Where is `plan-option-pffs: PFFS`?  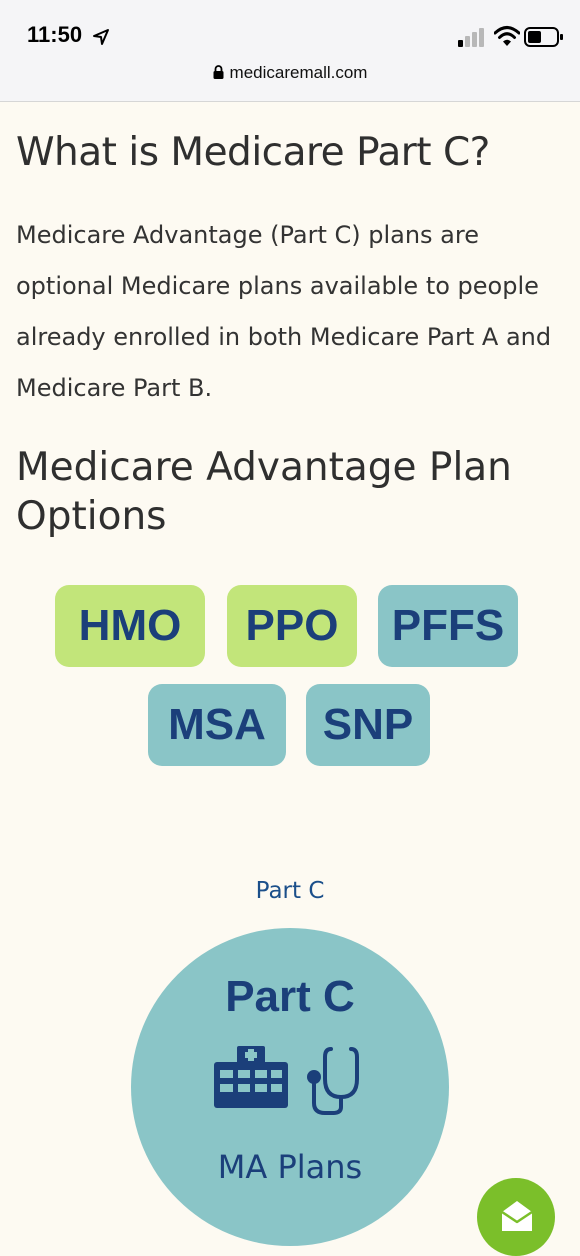 plan-option-pffs: PFFS is located at coordinates (448, 626).